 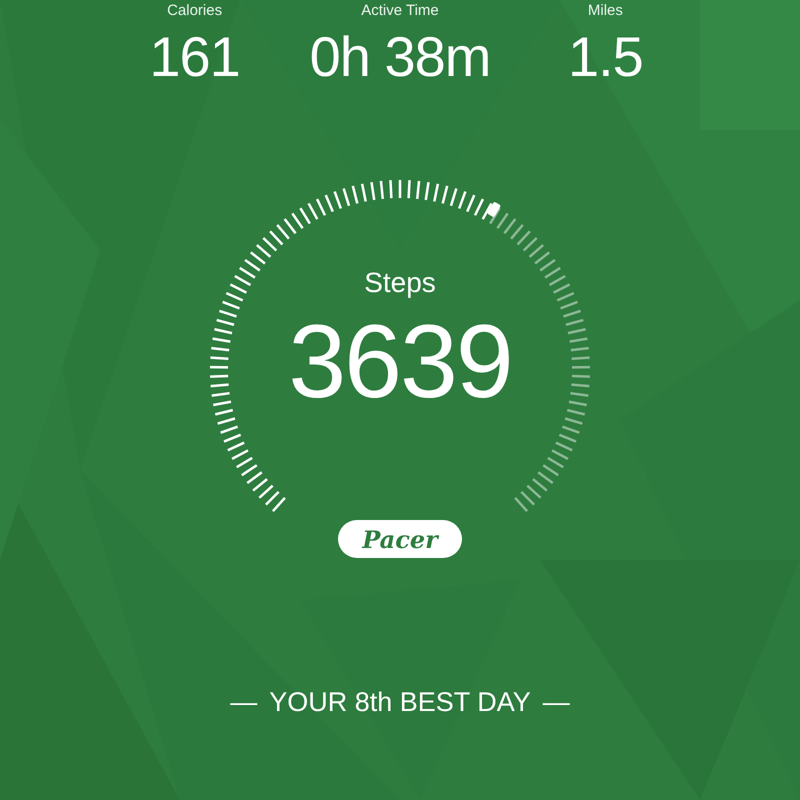 I want to click on stat-value: 161, so click(x=194, y=57).